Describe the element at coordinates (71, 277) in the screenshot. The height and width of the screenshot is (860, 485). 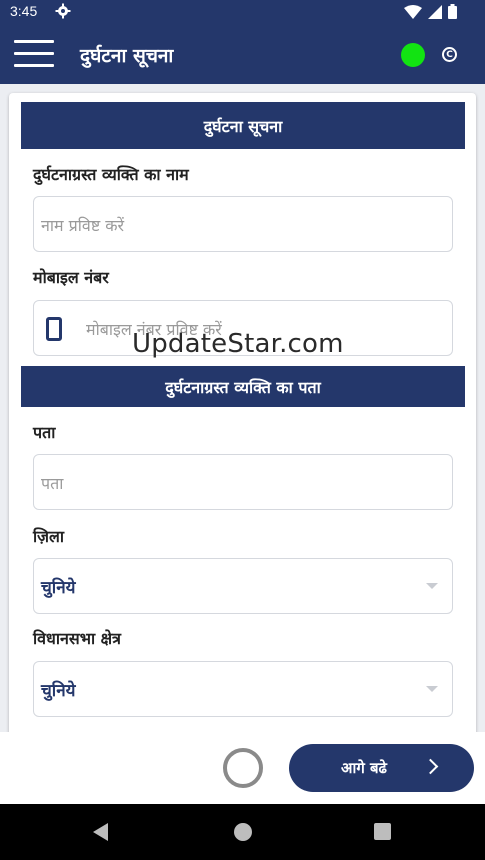
I see `mobile-label: मोबाइल नंबर` at that location.